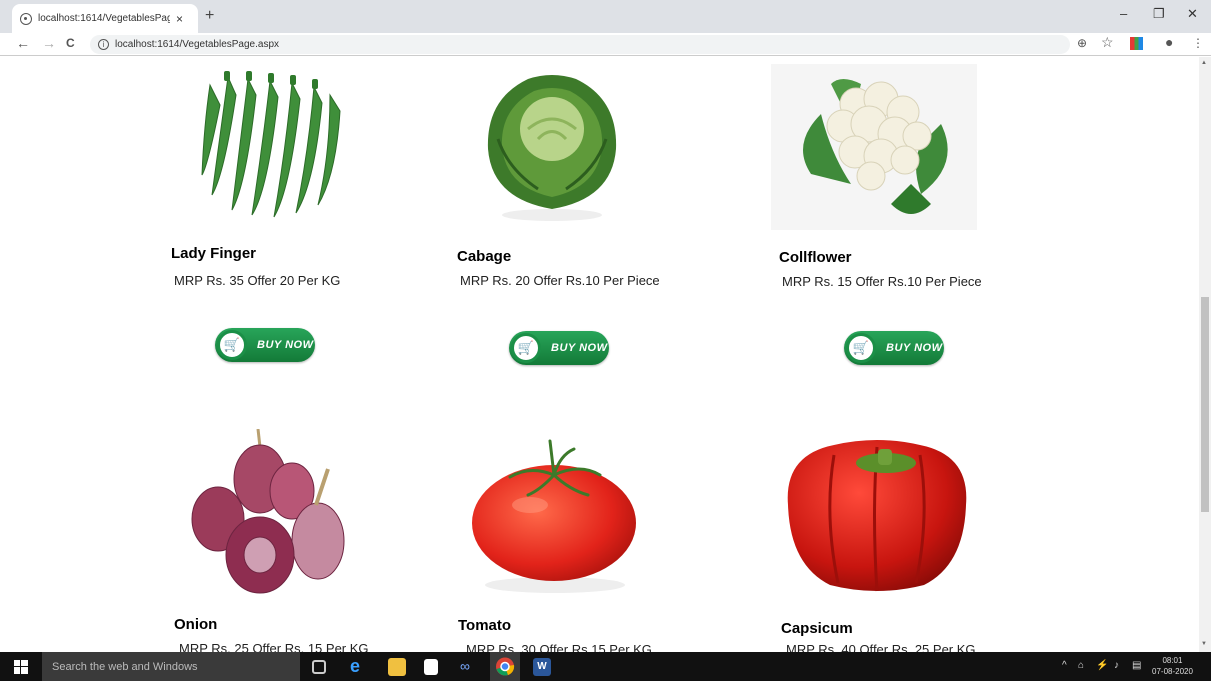 Image resolution: width=1211 pixels, height=681 pixels. Describe the element at coordinates (552, 149) in the screenshot. I see `cabbage-image` at that location.